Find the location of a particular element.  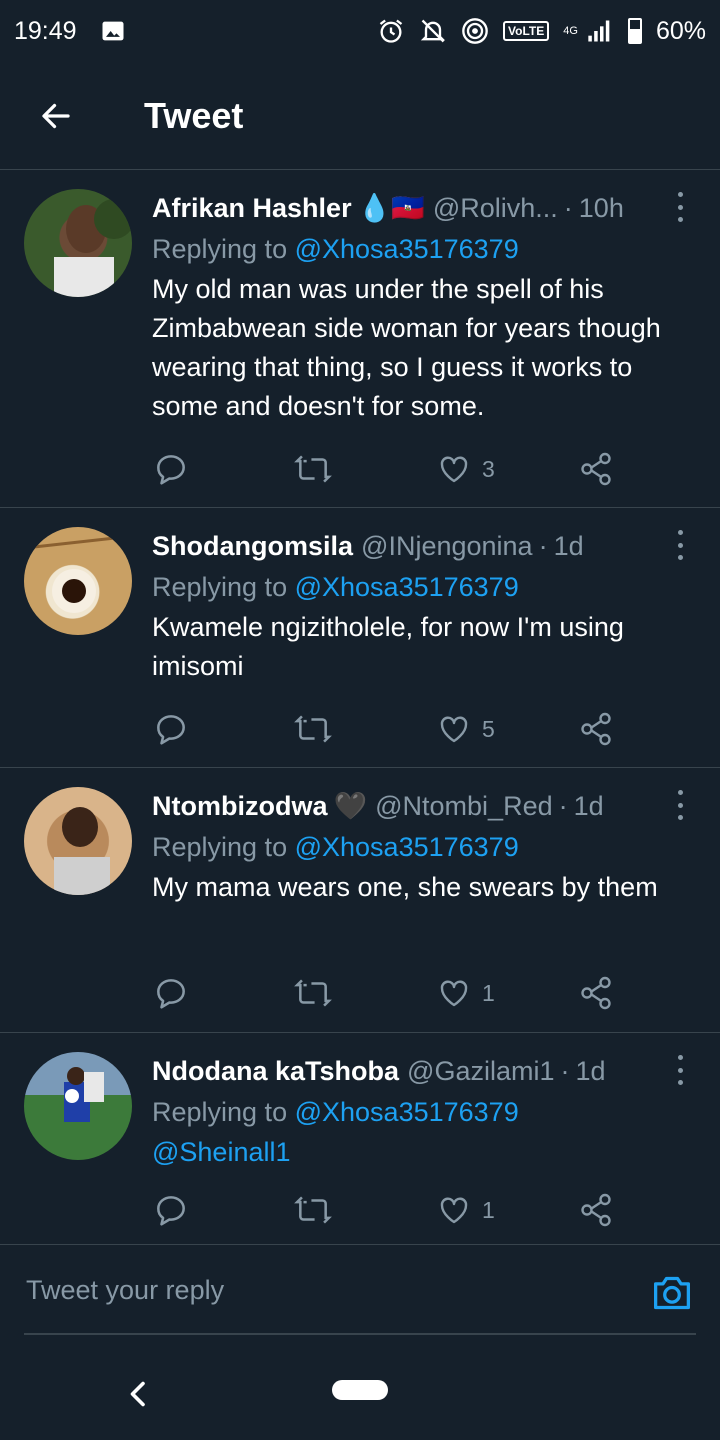

tweet-actions: 3 is located at coordinates (387, 469).